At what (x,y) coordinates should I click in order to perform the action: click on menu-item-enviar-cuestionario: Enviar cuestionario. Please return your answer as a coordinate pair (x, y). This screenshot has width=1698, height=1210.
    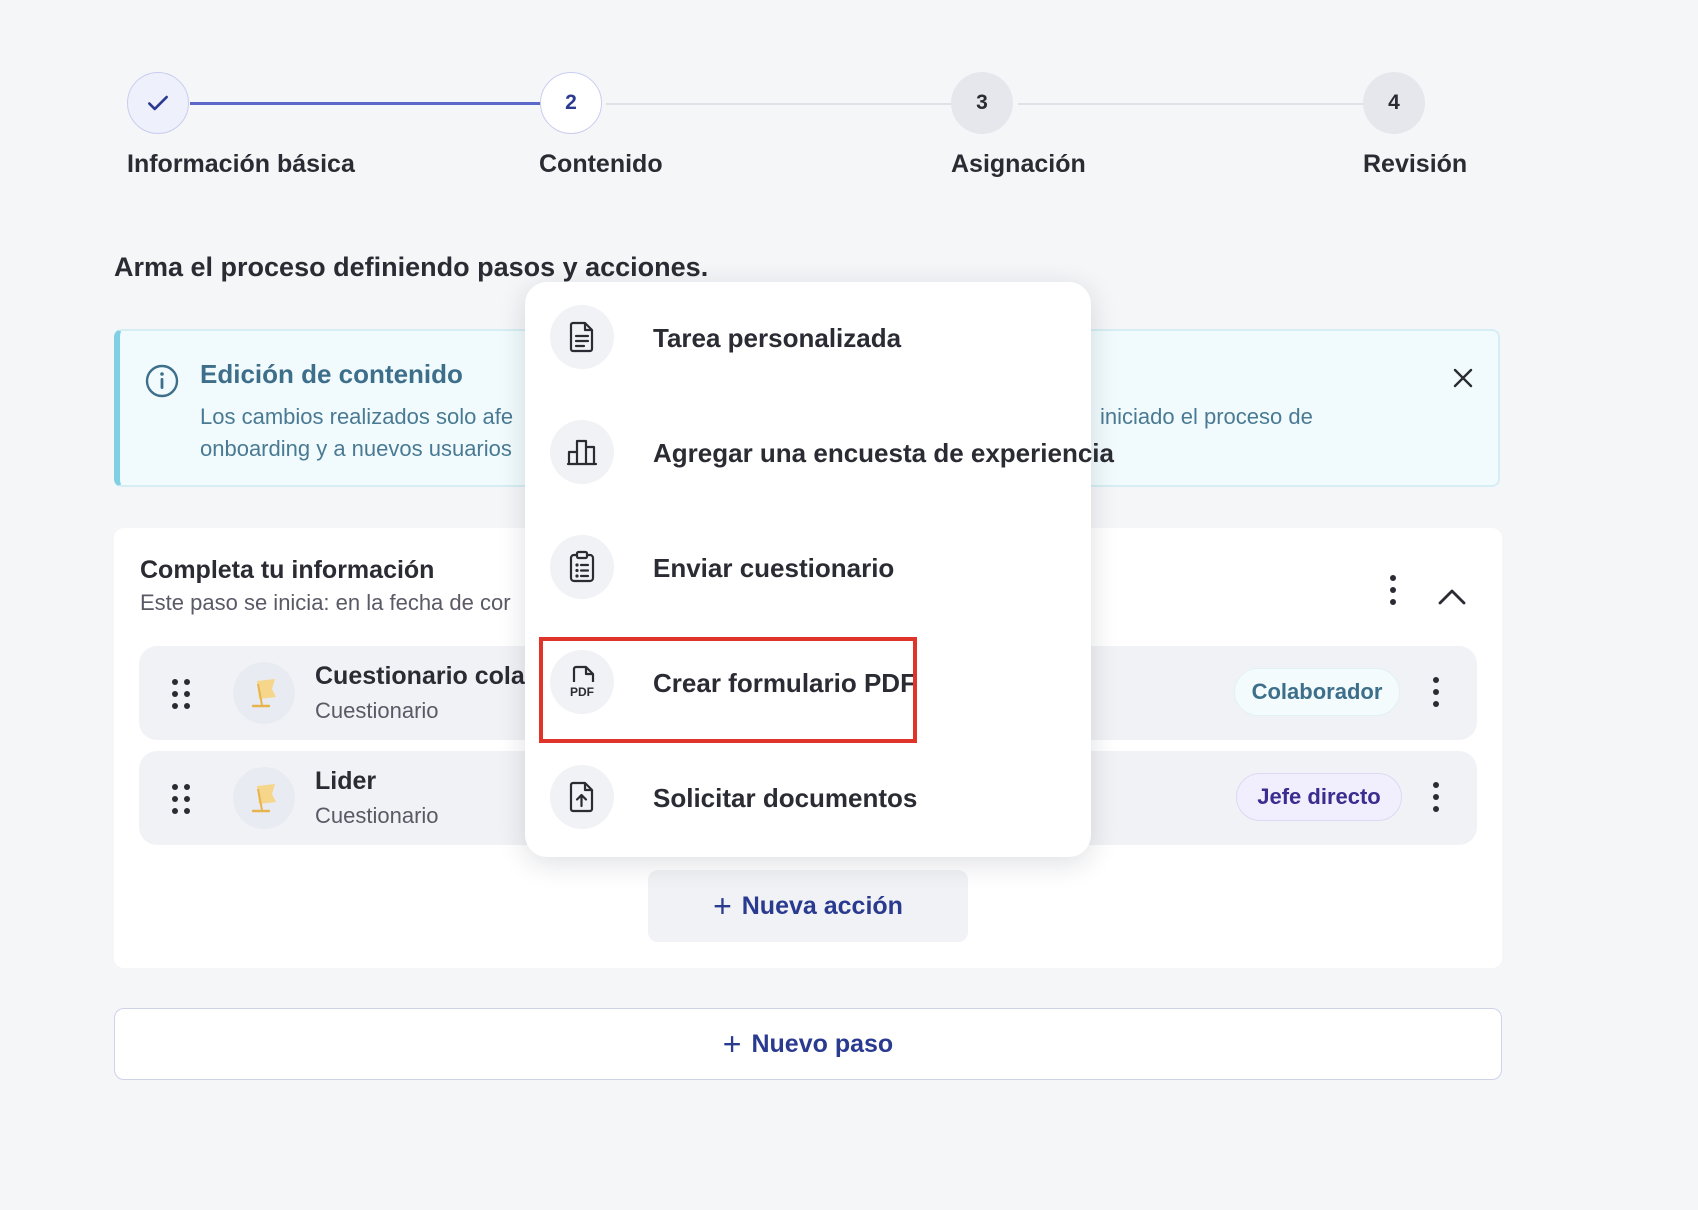
    Looking at the image, I should click on (810, 567).